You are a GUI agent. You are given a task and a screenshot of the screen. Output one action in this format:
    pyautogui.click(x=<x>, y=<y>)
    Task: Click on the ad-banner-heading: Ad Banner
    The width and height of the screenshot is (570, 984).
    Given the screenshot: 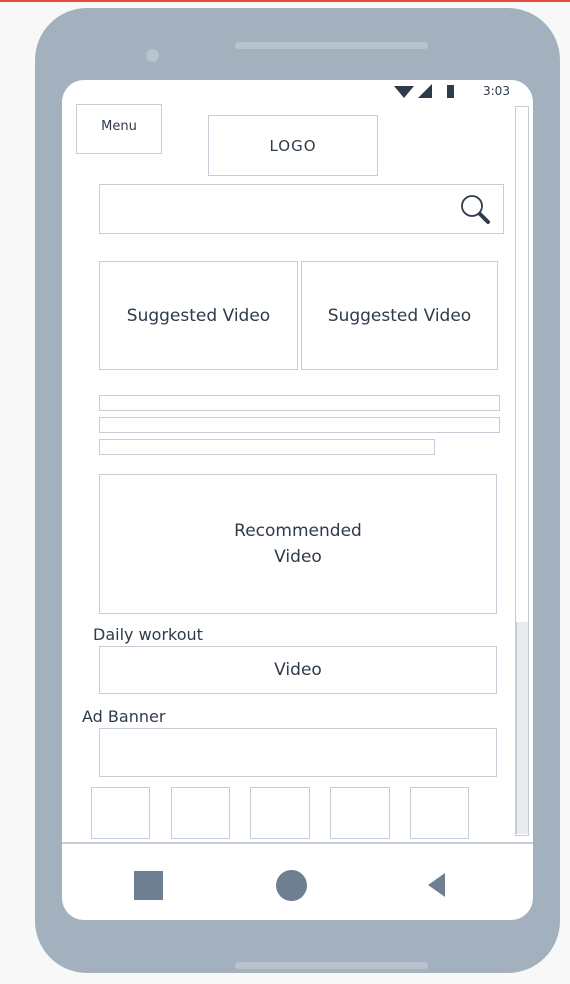 What is the action you would take?
    pyautogui.click(x=124, y=716)
    